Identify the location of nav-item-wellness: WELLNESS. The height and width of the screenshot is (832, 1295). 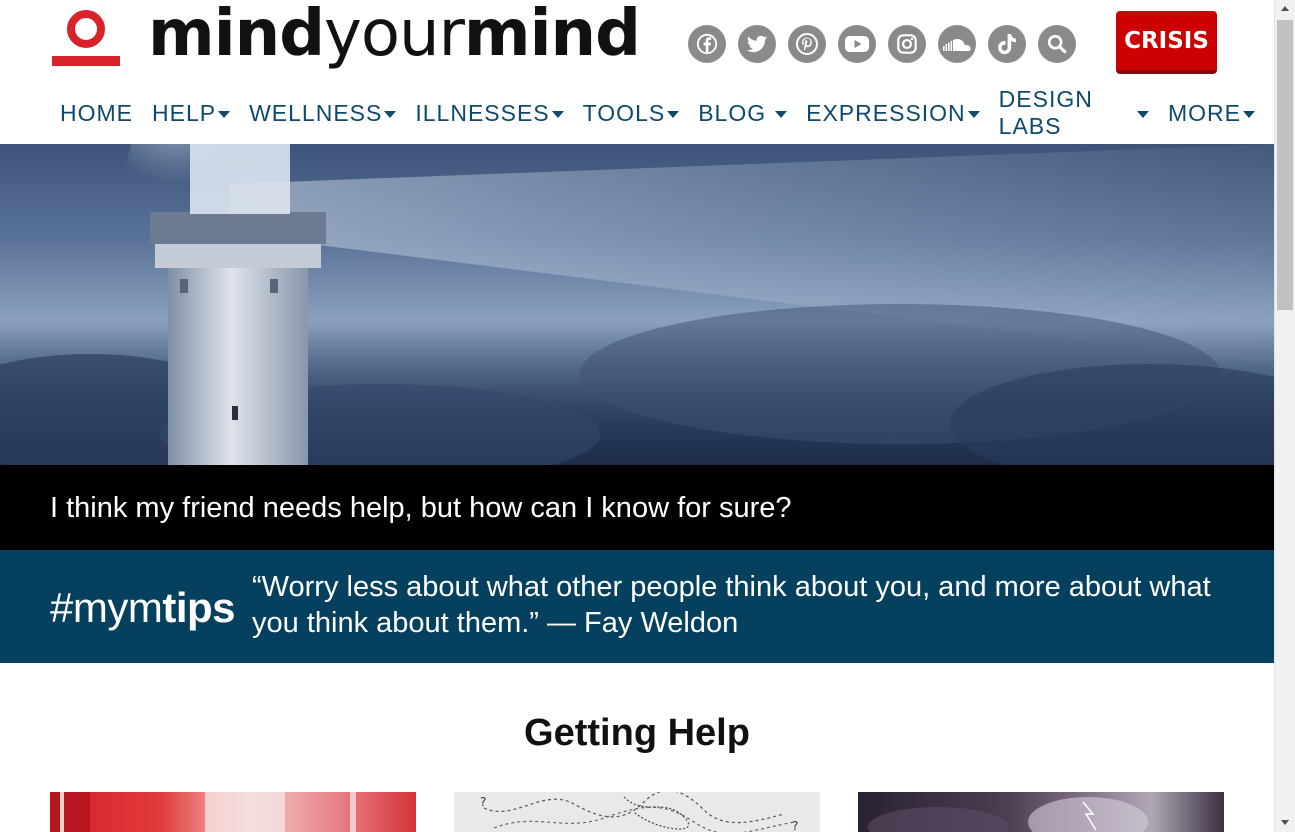
(323, 113).